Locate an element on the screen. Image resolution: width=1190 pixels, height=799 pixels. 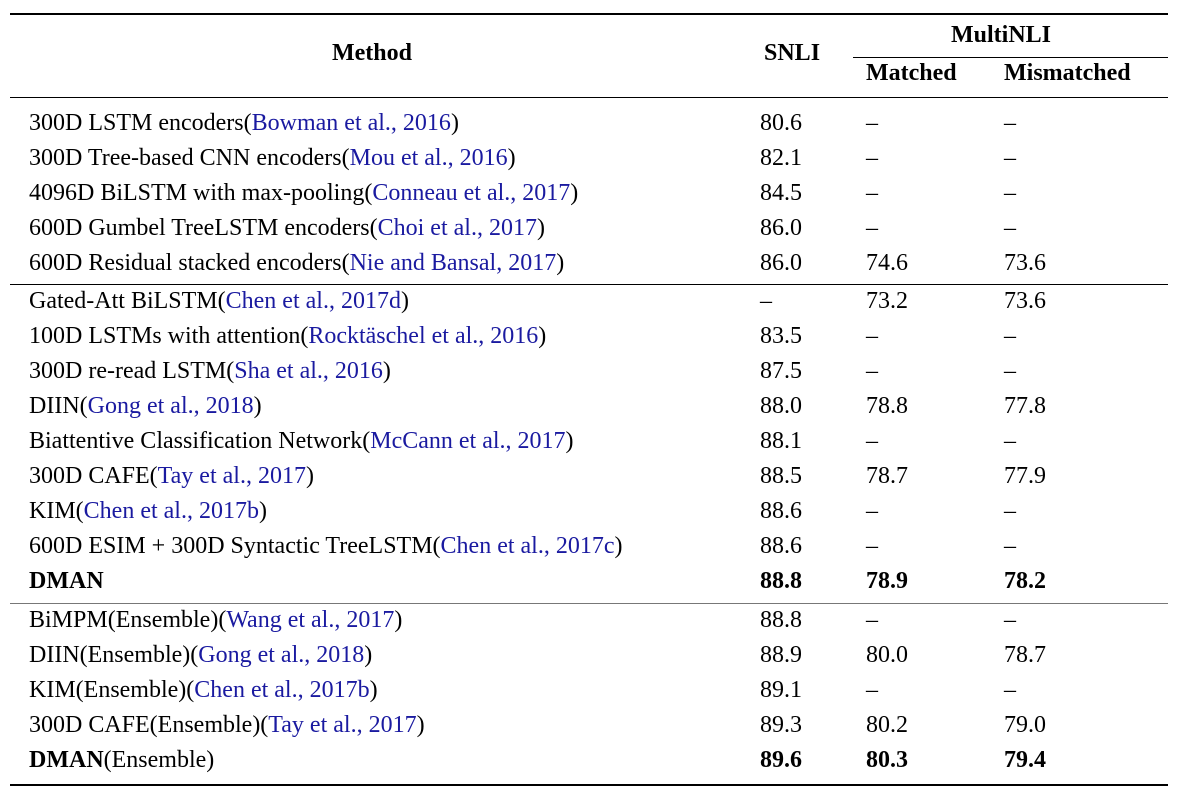
mismatched-value: 79.0 is located at coordinates (1025, 725).